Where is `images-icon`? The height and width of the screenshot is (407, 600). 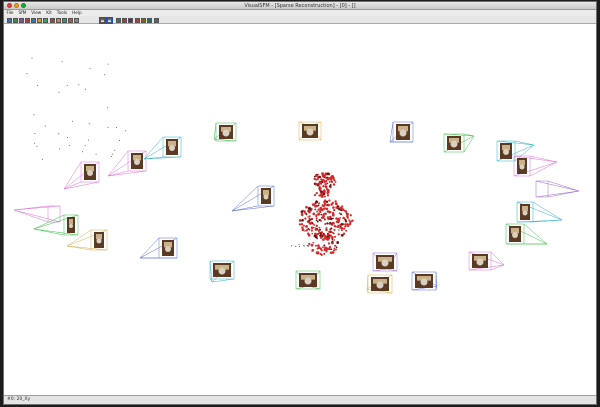 images-icon is located at coordinates (27, 20).